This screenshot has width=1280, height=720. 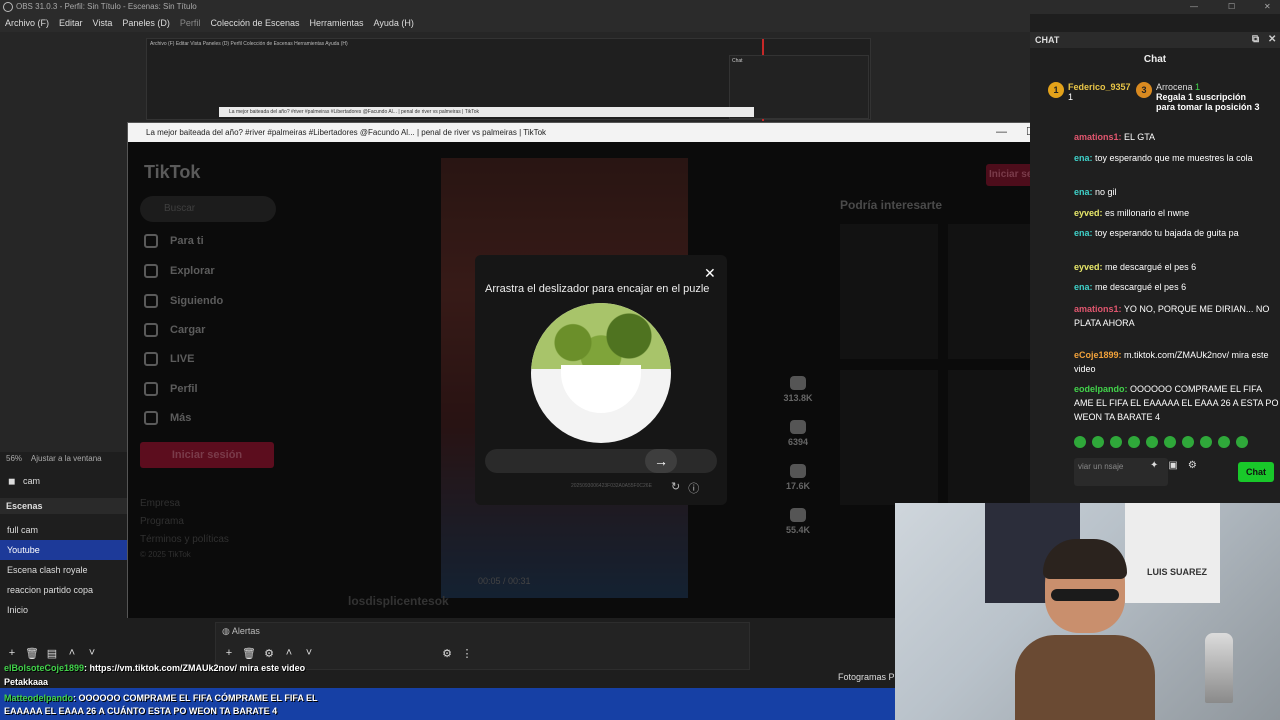 I want to click on scene-item: Inicio, so click(x=63, y=610).